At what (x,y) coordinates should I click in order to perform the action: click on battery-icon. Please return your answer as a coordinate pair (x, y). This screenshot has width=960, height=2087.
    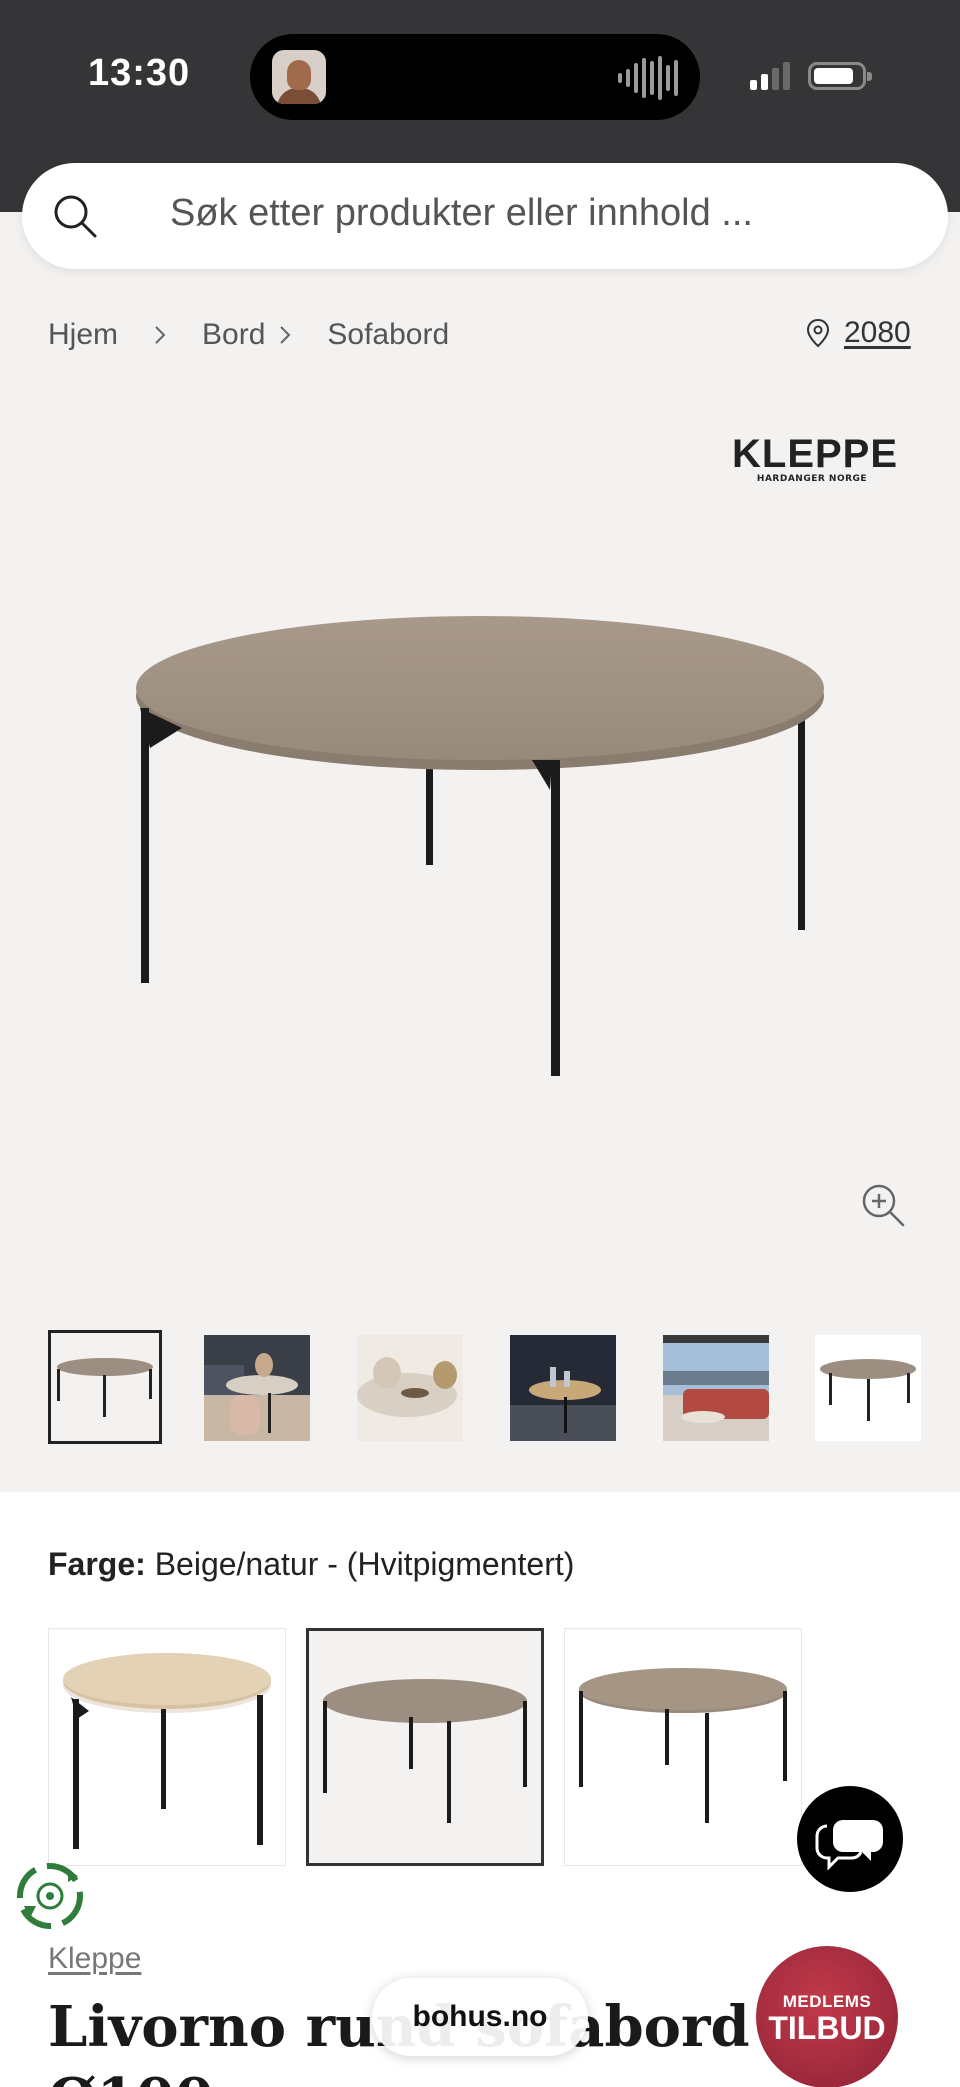
    Looking at the image, I should click on (840, 76).